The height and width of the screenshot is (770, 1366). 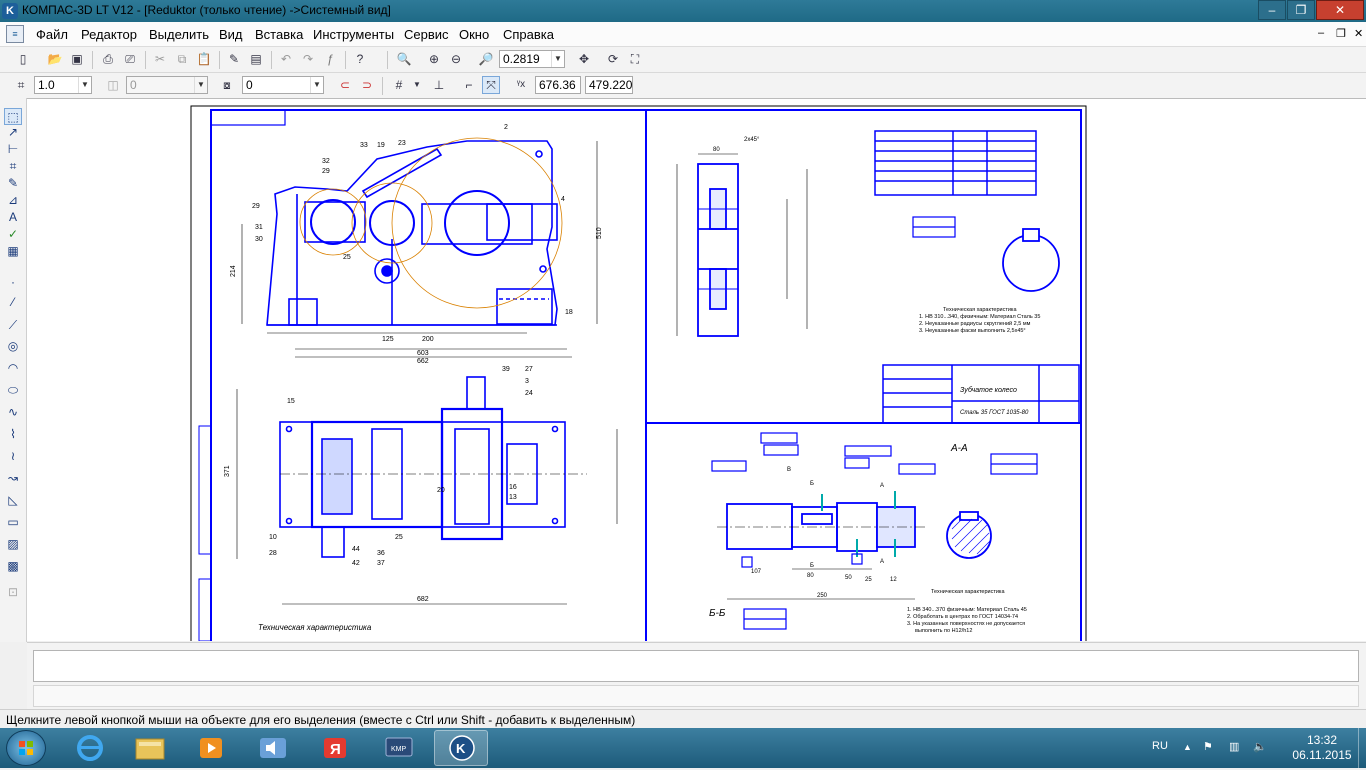 What do you see at coordinates (150, 748) in the screenshot?
I see `taskbar-explorer` at bounding box center [150, 748].